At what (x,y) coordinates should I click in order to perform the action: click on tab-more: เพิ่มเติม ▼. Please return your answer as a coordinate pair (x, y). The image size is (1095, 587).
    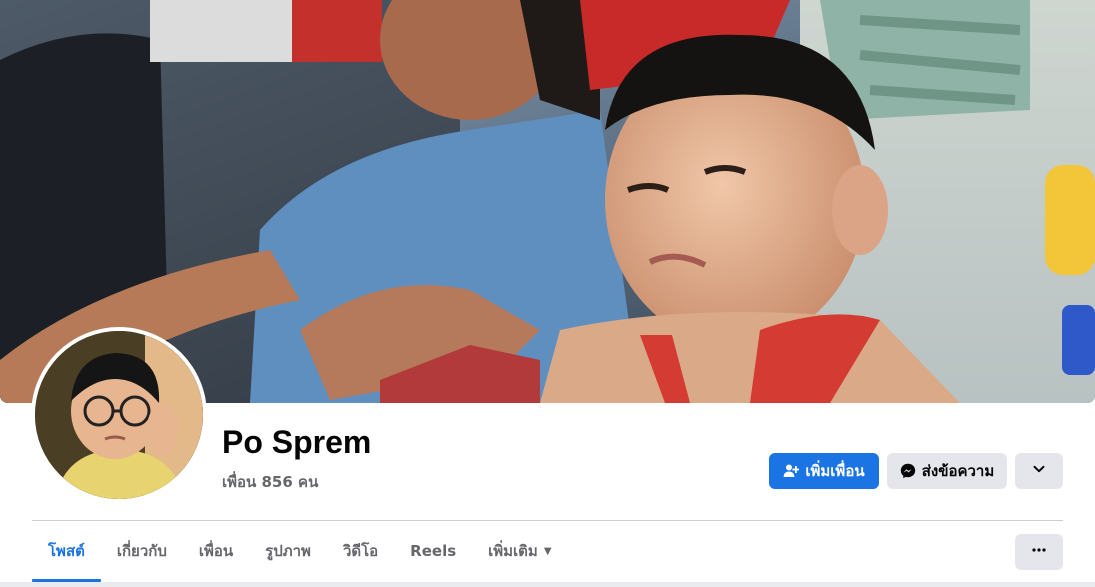
    Looking at the image, I should click on (519, 551).